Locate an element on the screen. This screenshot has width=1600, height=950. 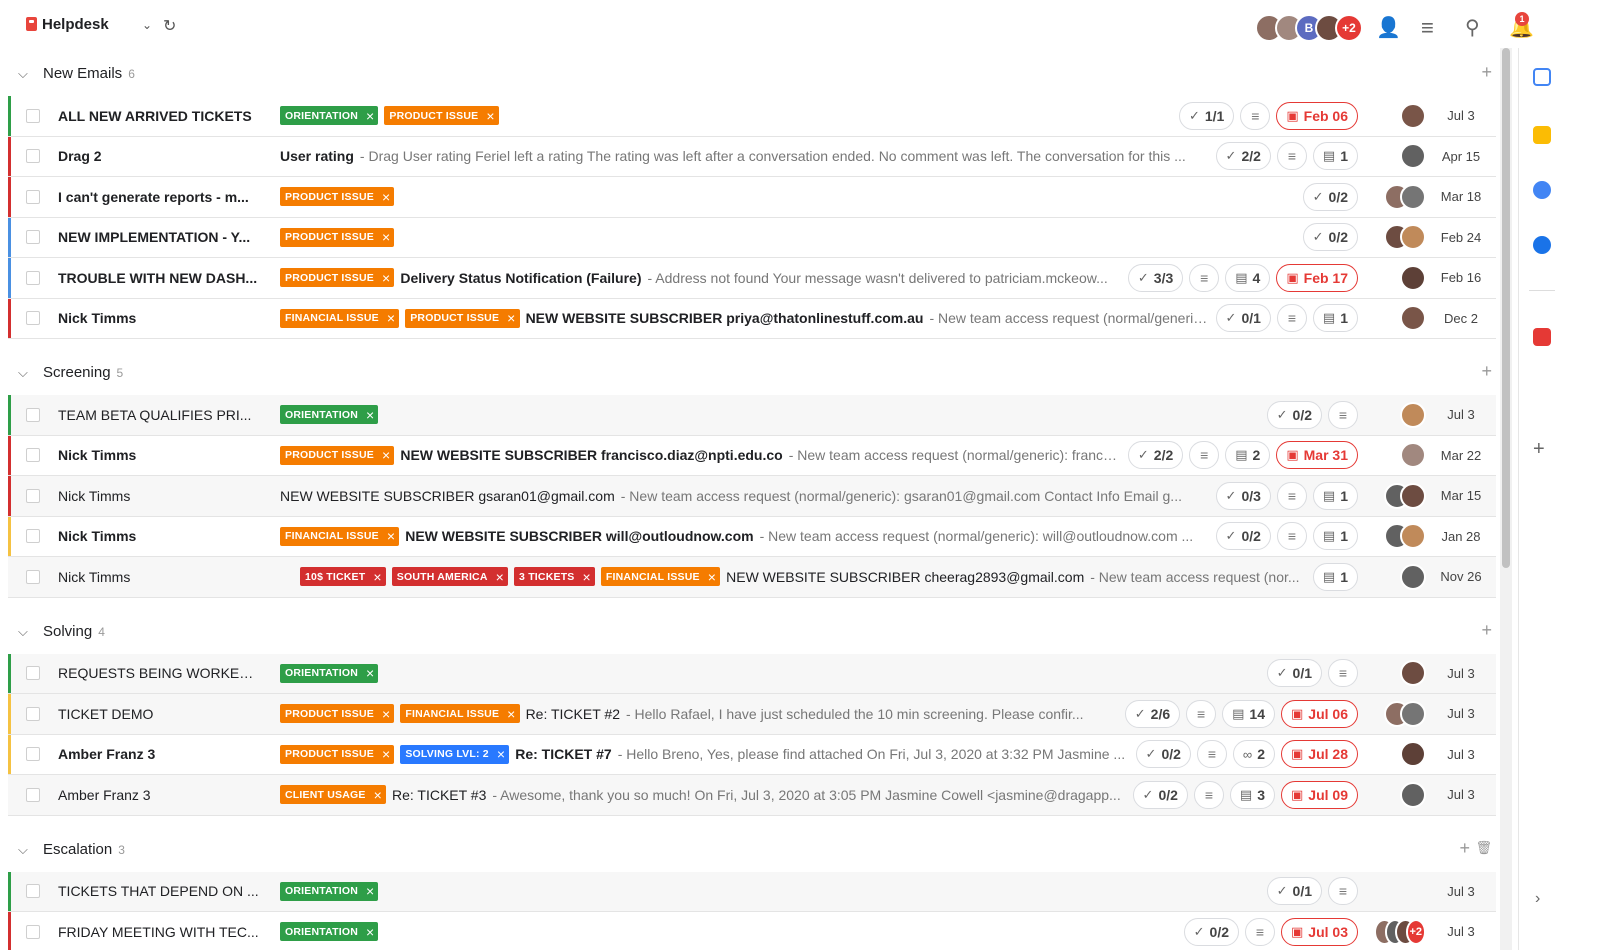
app-title: Helpdesk is located at coordinates (75, 24).